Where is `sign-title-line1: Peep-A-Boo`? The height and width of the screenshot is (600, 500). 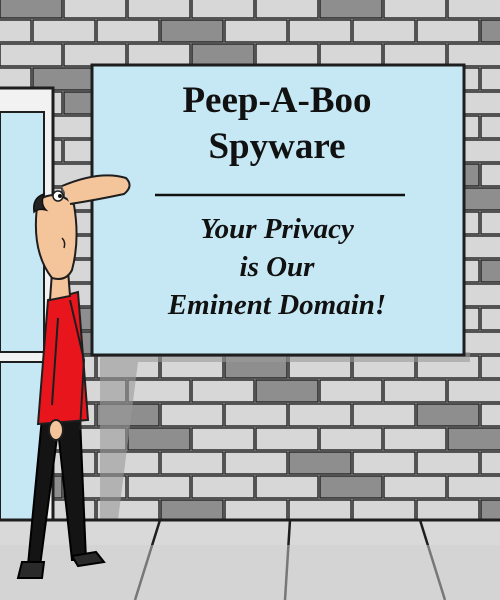 sign-title-line1: Peep-A-Boo is located at coordinates (277, 100).